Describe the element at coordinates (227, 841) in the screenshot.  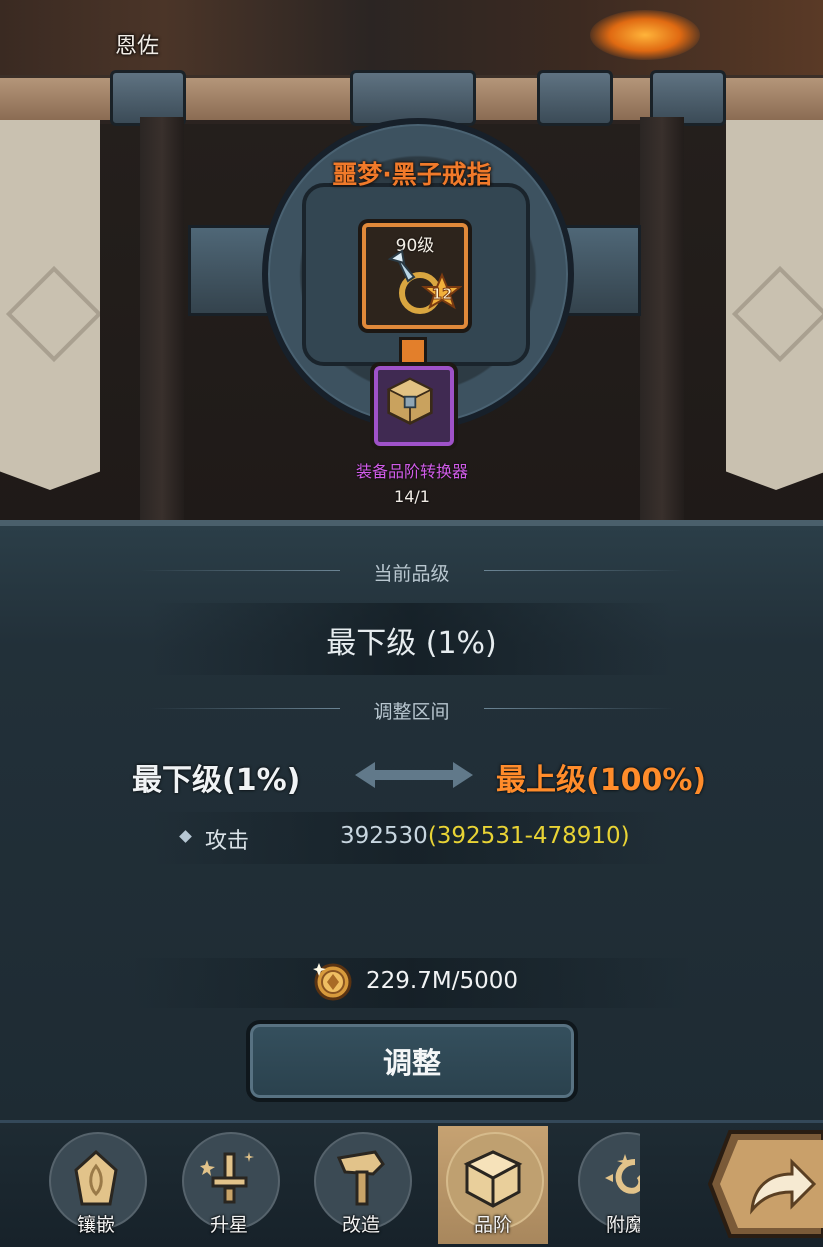
I see `stat-name: 攻击` at that location.